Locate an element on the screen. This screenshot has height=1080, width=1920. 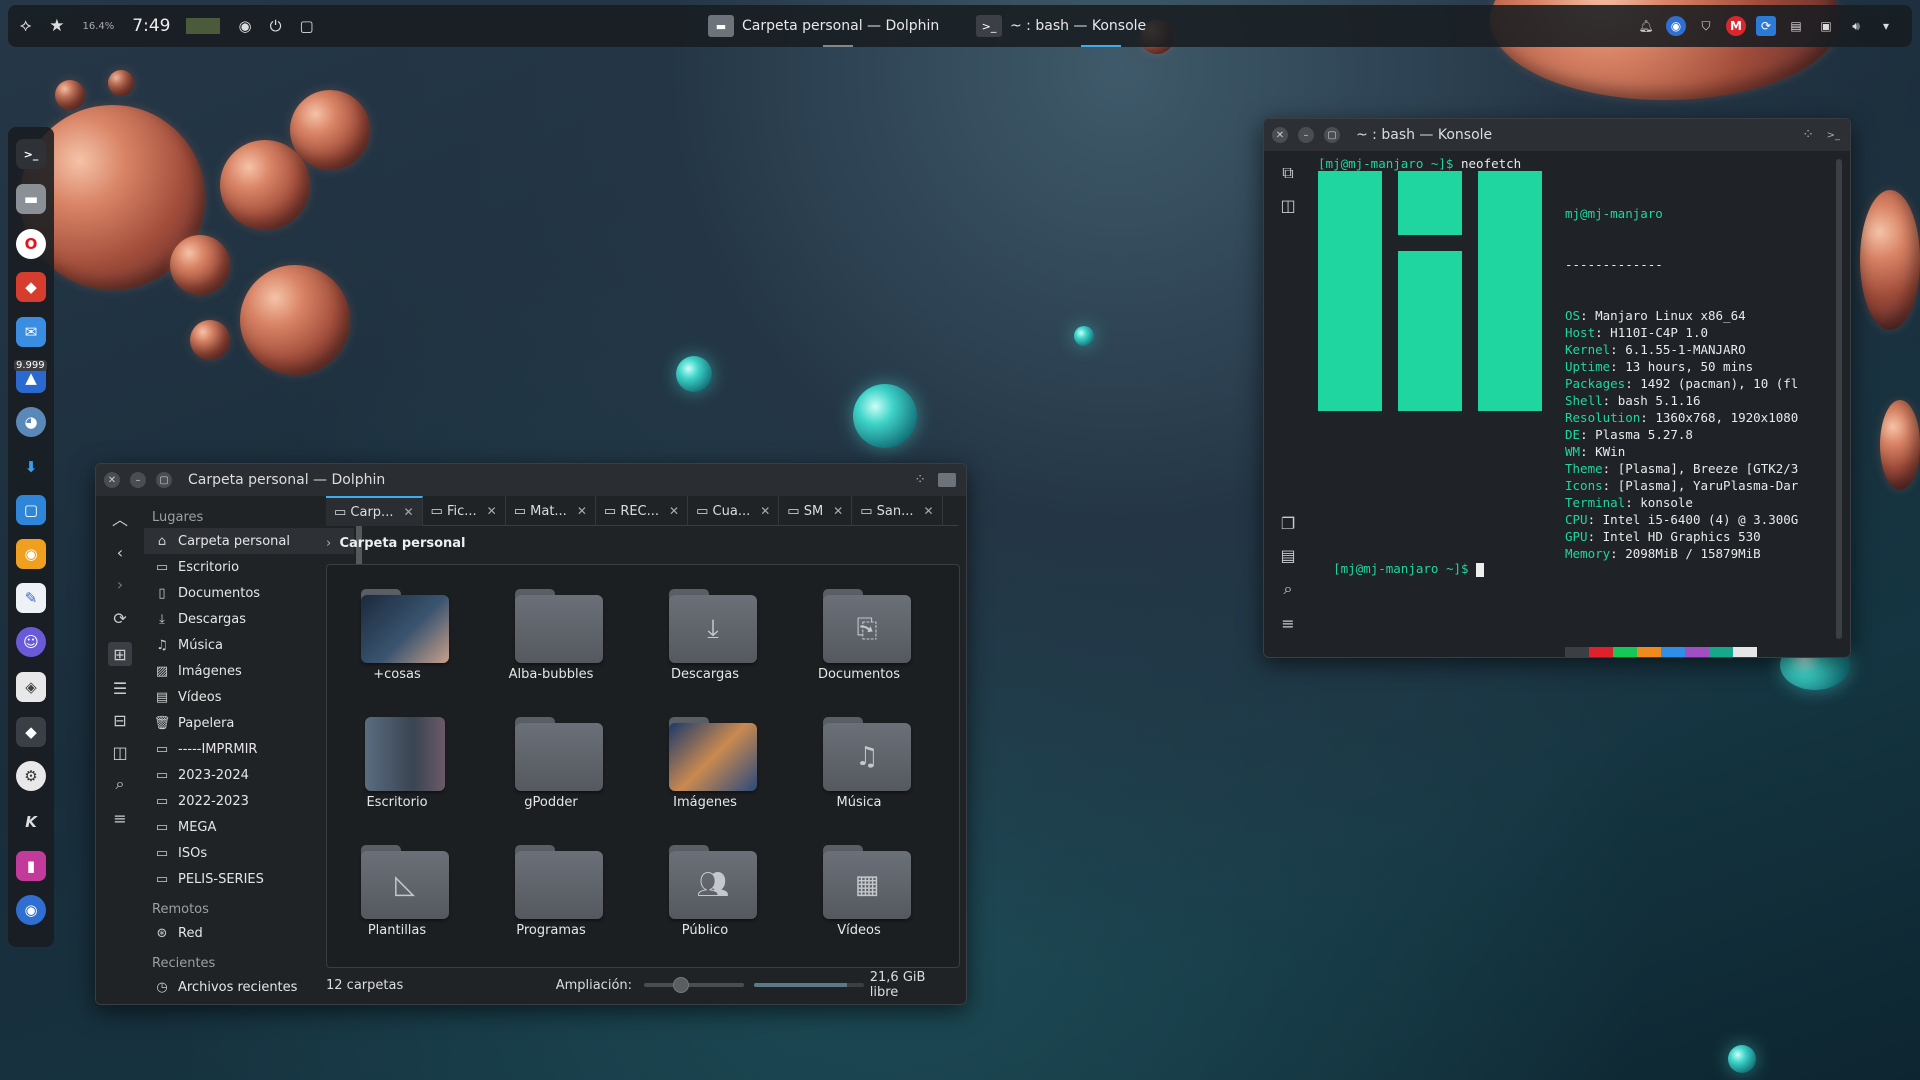
tab: ▭ Mat... ✕ is located at coordinates (551, 511).